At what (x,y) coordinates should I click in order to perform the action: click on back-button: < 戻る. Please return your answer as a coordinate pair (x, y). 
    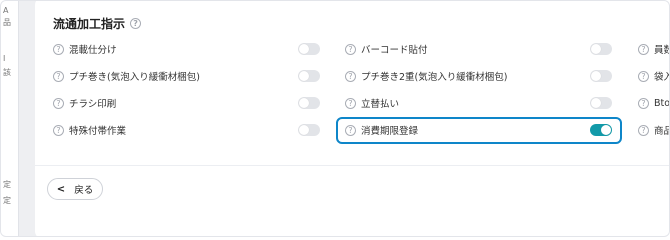
    Looking at the image, I should click on (75, 189).